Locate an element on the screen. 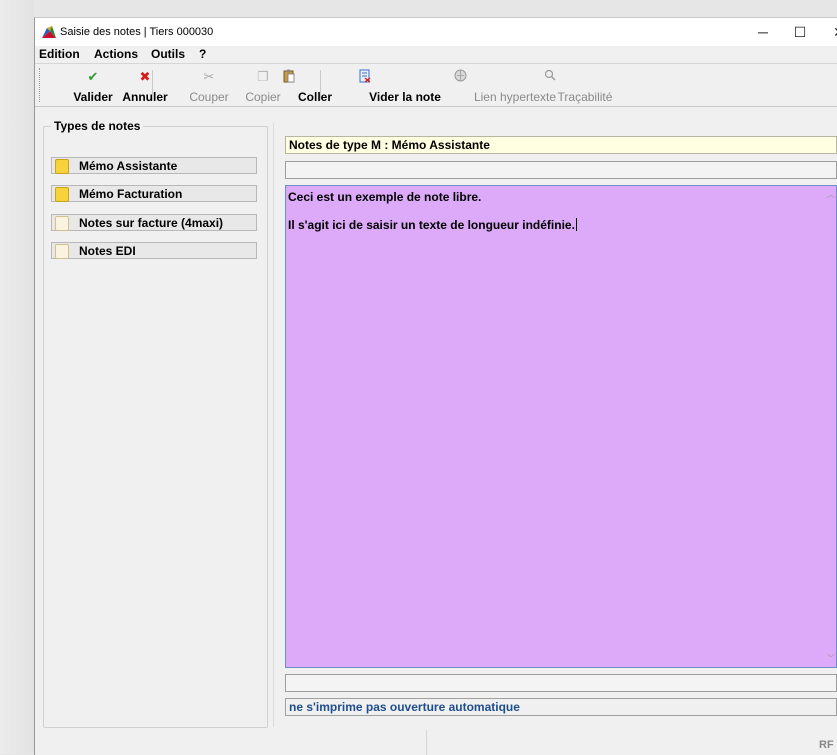 This screenshot has height=755, width=837. coller-button: Coller is located at coordinates (297, 85).